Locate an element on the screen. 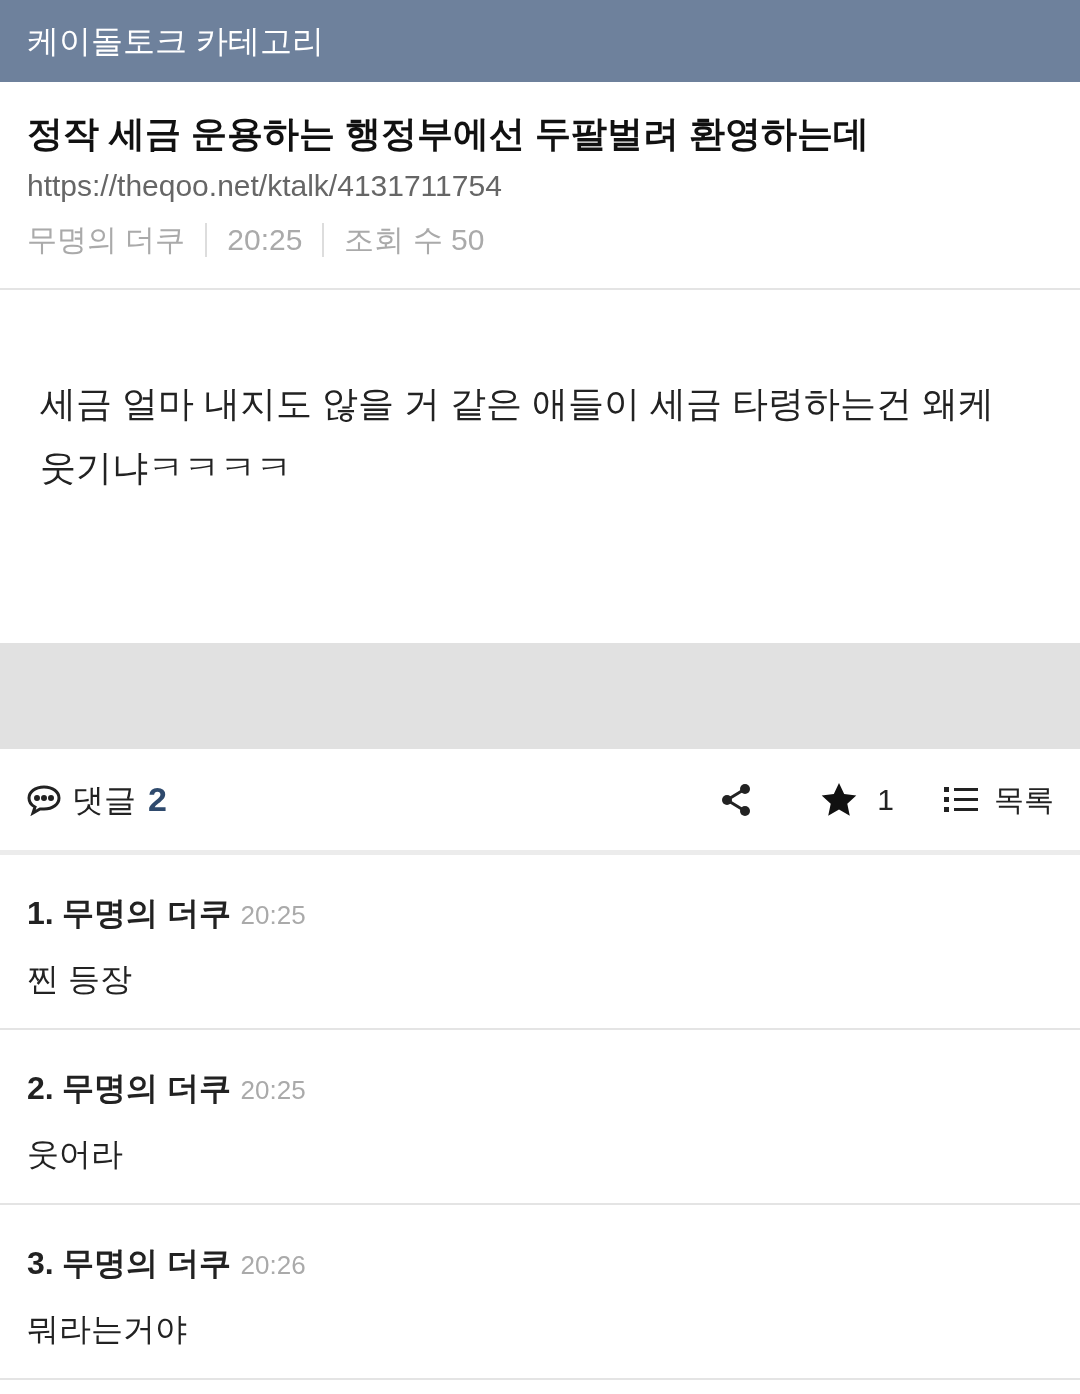 This screenshot has height=1394, width=1080. share-icon is located at coordinates (736, 799).